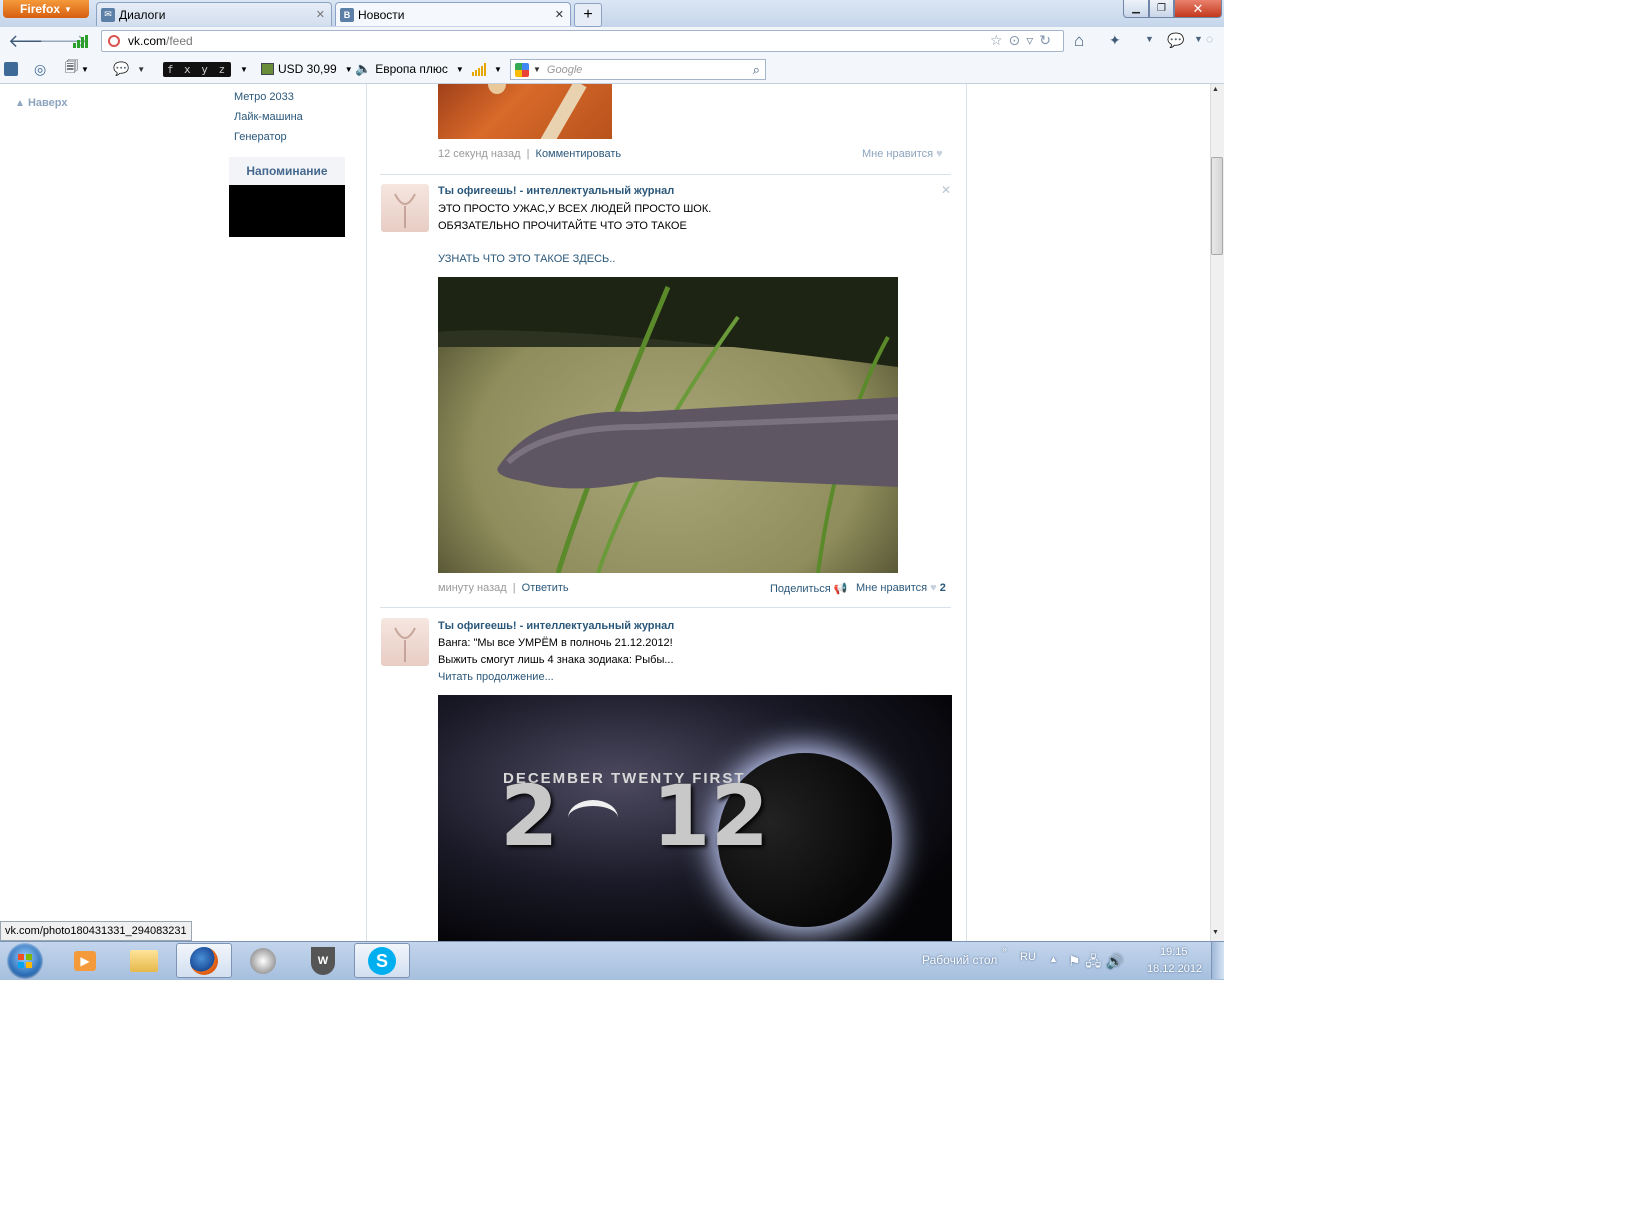 The height and width of the screenshot is (1229, 1639). I want to click on close-icon: ✕, so click(946, 190).